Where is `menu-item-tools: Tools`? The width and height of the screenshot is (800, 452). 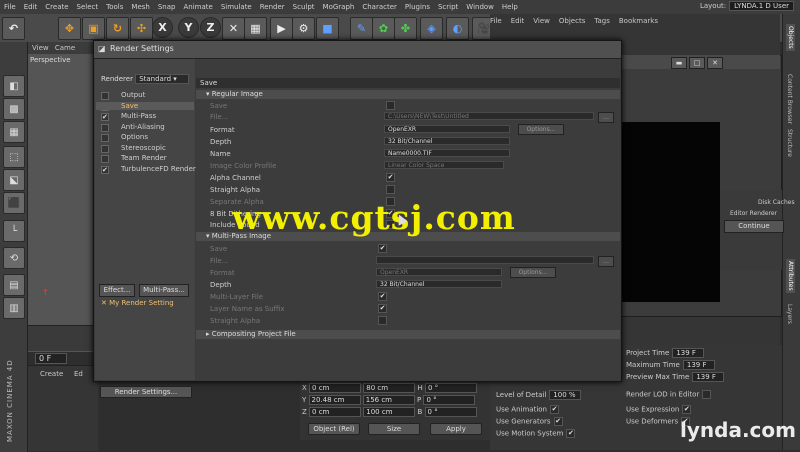
menu-item-tools: Tools is located at coordinates (114, 7).